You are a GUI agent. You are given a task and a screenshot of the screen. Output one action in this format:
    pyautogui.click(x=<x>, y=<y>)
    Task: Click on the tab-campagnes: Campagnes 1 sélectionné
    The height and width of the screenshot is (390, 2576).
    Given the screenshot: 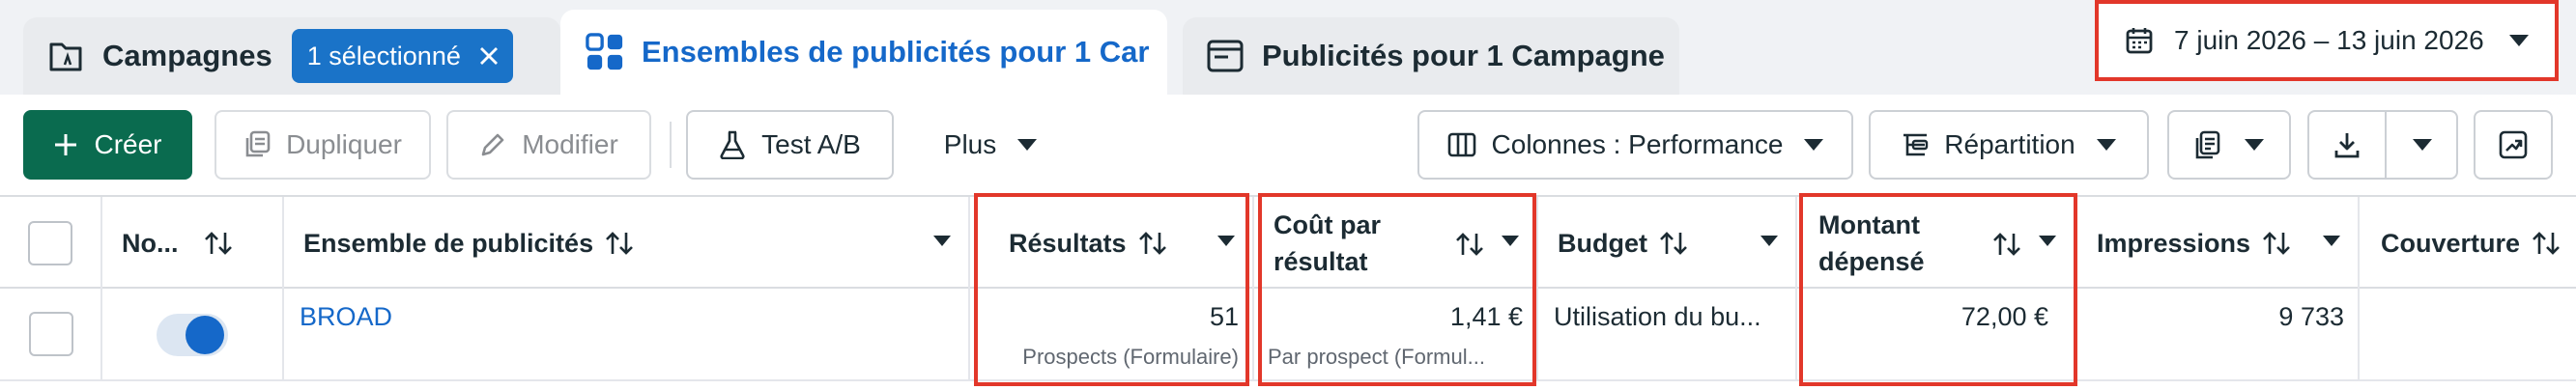 What is the action you would take?
    pyautogui.click(x=292, y=56)
    